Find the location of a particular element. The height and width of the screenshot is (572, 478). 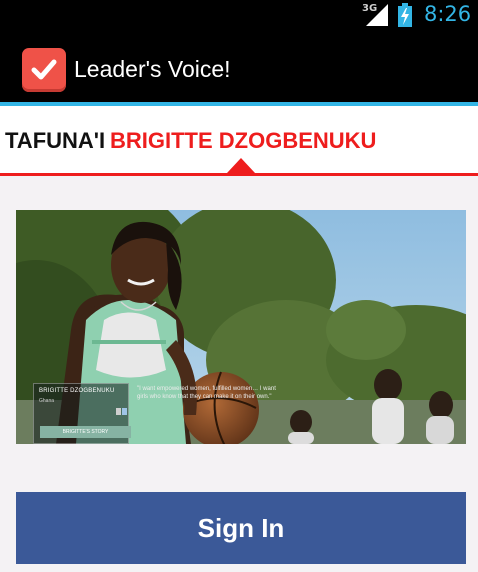

app-title: Leader's Voice! is located at coordinates (152, 69).